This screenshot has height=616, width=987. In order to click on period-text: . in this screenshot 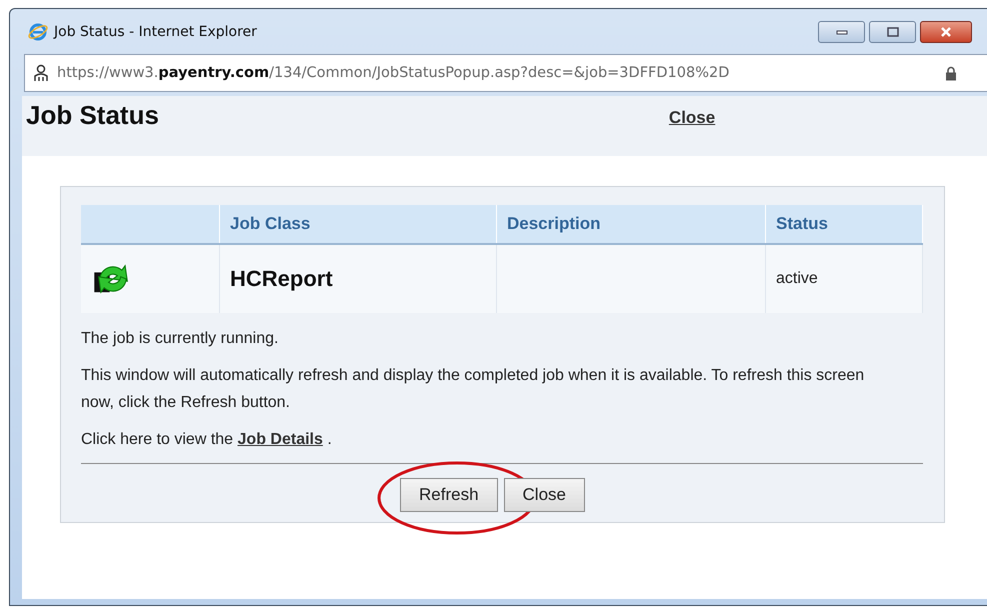, I will do `click(329, 439)`.